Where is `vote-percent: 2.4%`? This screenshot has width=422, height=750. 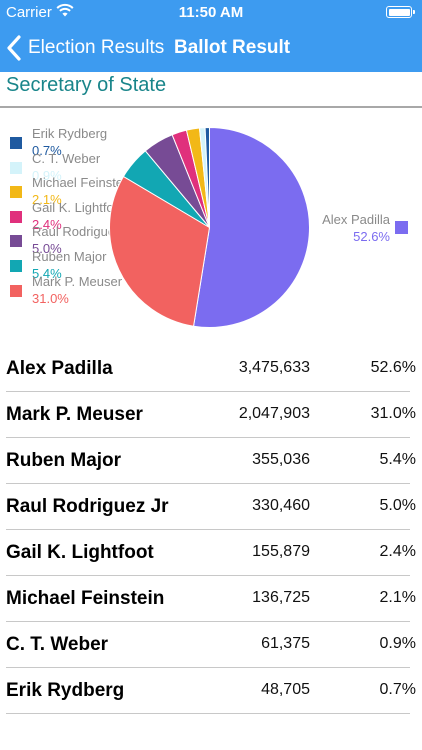 vote-percent: 2.4% is located at coordinates (397, 551).